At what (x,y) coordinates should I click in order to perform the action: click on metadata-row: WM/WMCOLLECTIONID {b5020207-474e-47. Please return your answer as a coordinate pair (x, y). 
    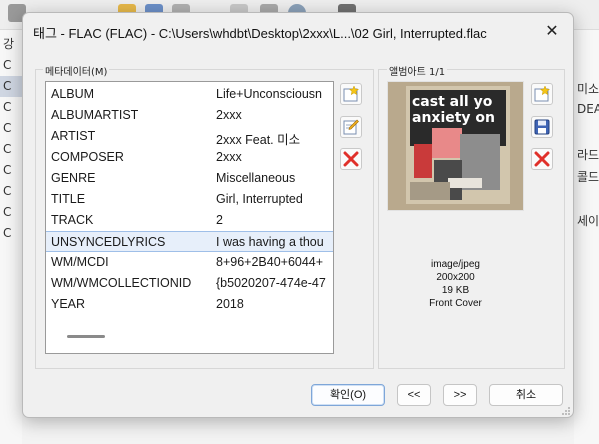
    Looking at the image, I should click on (189, 283).